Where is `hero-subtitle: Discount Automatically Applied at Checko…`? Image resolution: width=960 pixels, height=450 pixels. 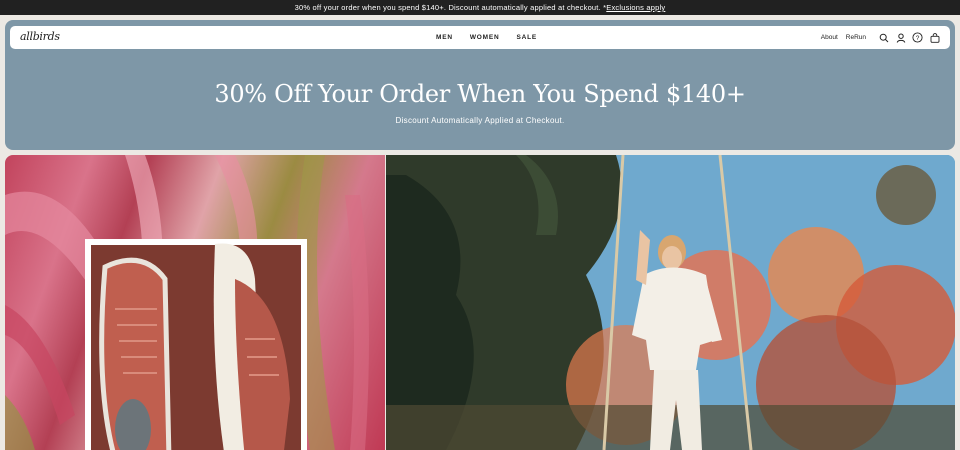
hero-subtitle: Discount Automatically Applied at Checko… is located at coordinates (480, 120).